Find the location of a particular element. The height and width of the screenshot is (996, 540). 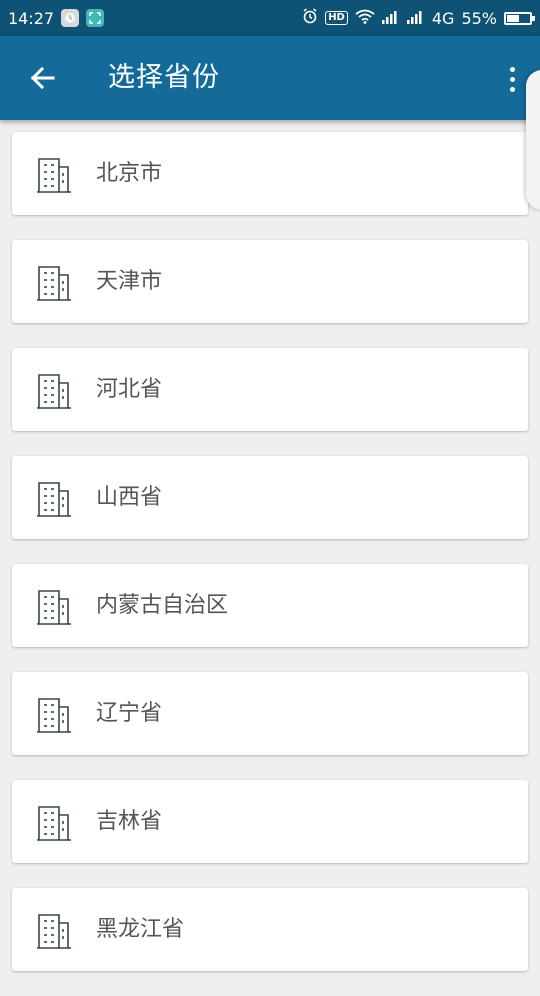

province-item: 辽宁省 is located at coordinates (270, 713).